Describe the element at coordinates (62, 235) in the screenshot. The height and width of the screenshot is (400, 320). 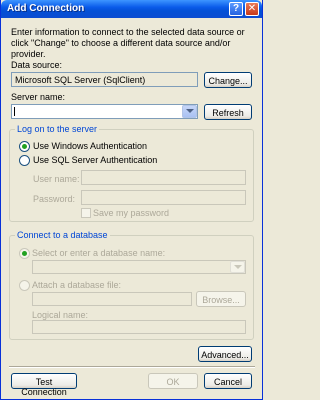
I see `database-group-label: Connect to a database` at that location.